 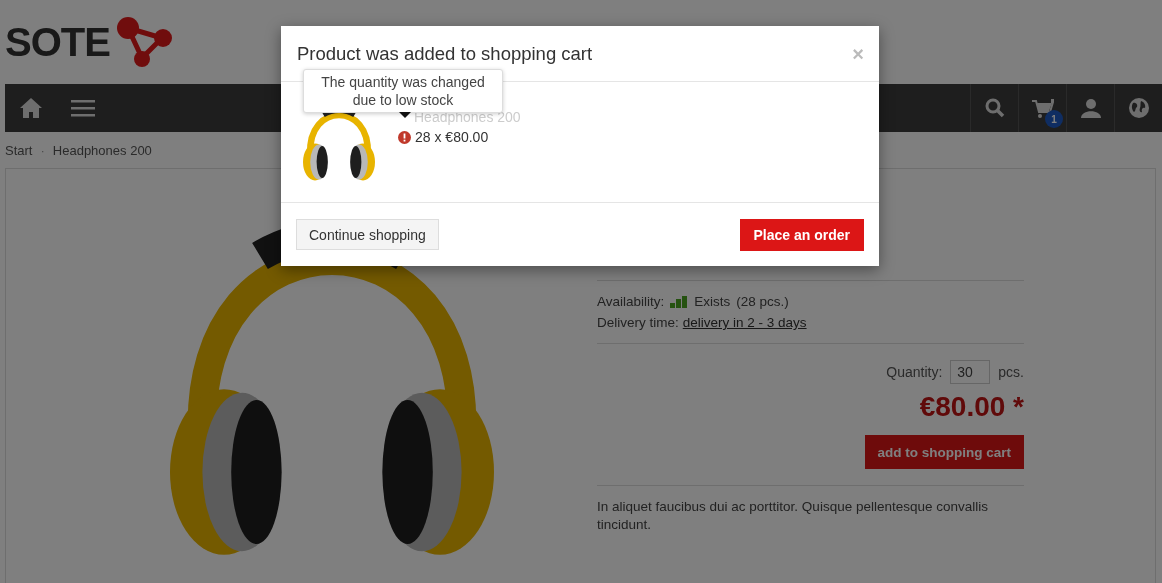 I want to click on quantity-label: Quantity:, so click(x=914, y=372).